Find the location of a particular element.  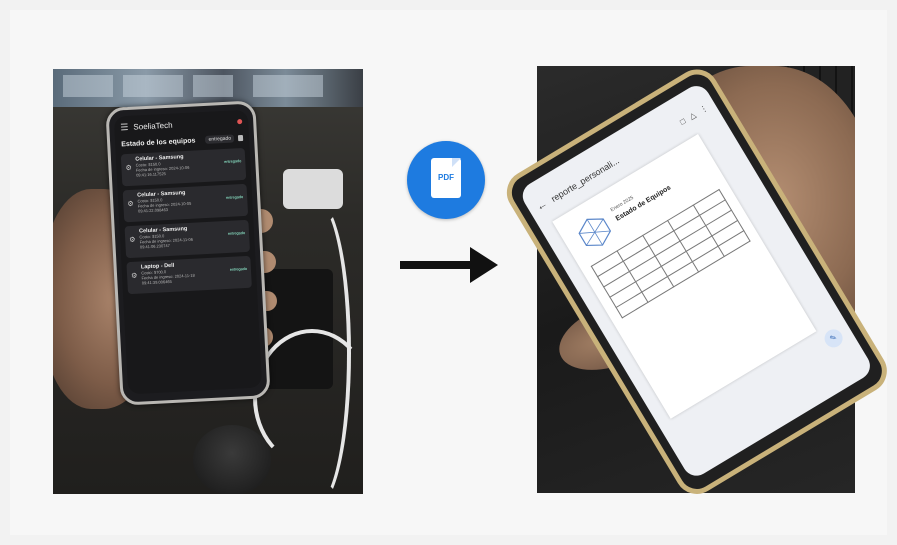

monitor-background is located at coordinates (208, 88).